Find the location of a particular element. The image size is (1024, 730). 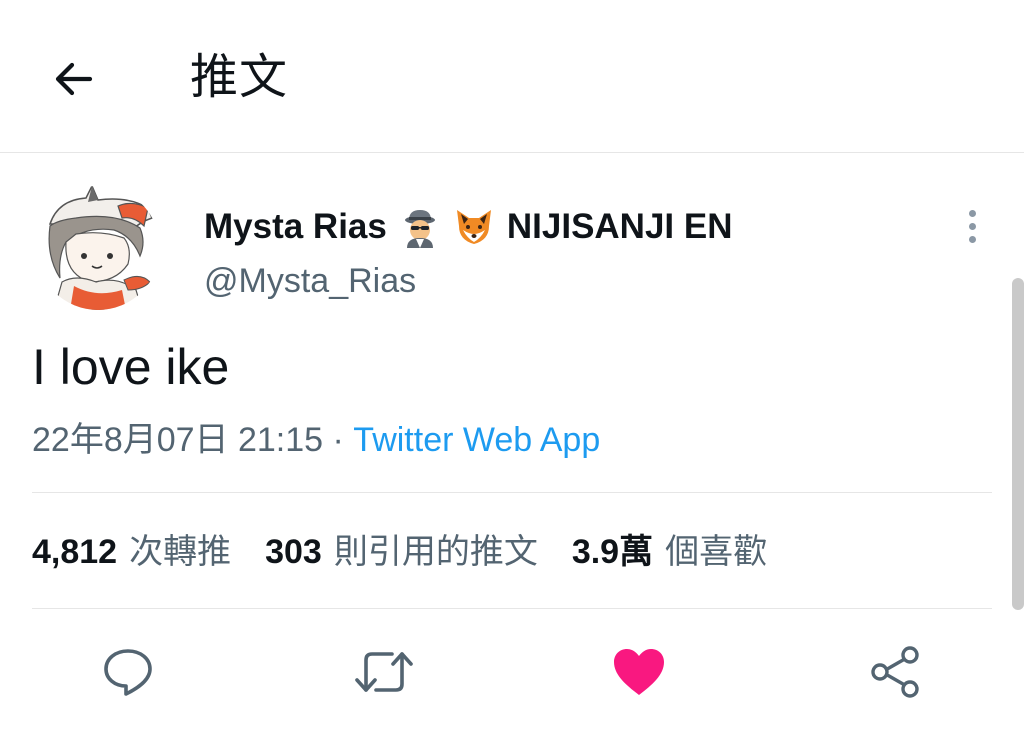

share-button is located at coordinates (896, 672).